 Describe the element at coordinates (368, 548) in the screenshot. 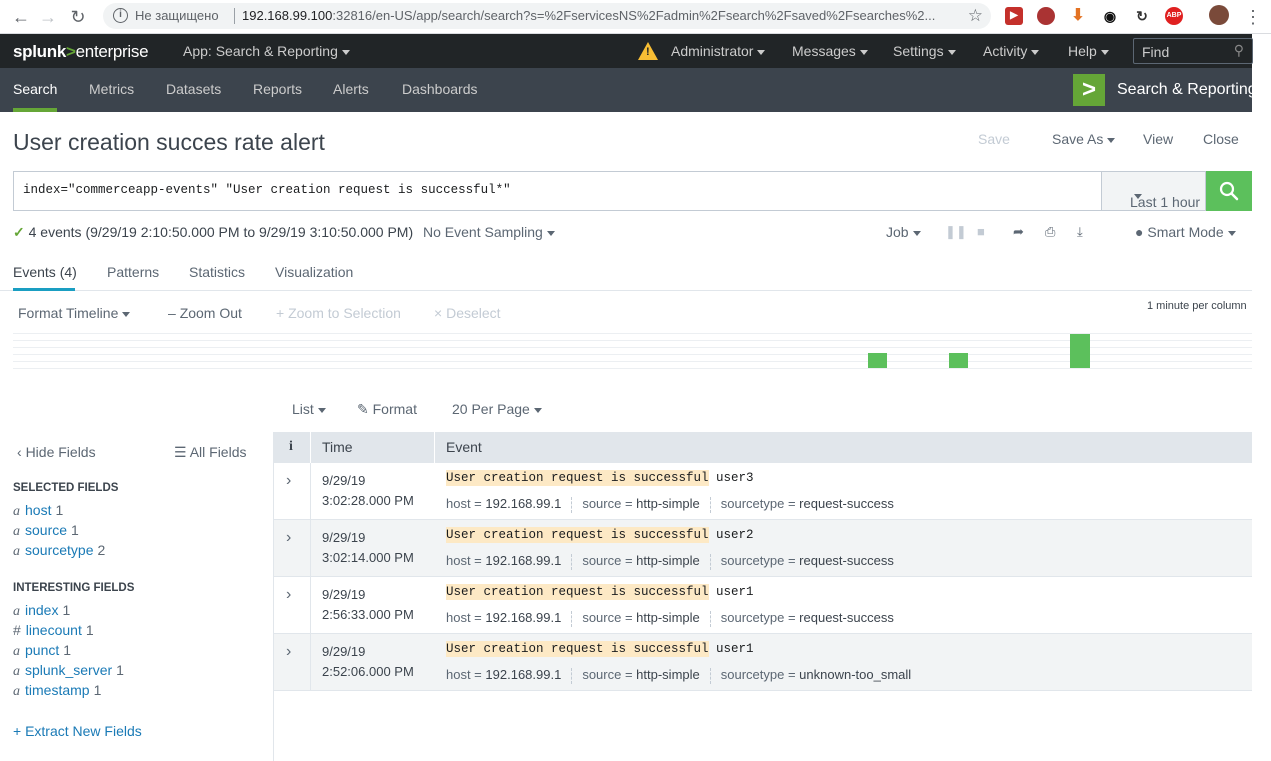

I see `event-time: 9/29/19 3:02:14.000 PM` at that location.